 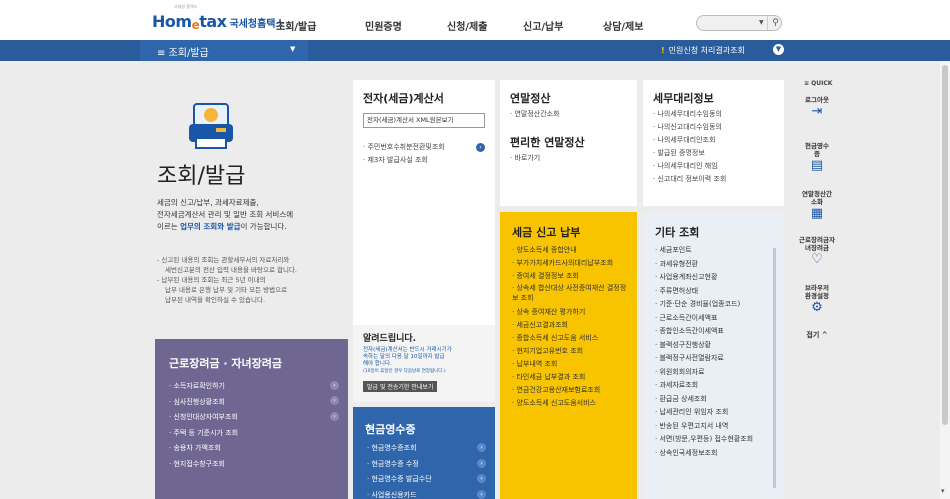 I want to click on list-item: · 타인세금 납부결과 조회, so click(x=571, y=377).